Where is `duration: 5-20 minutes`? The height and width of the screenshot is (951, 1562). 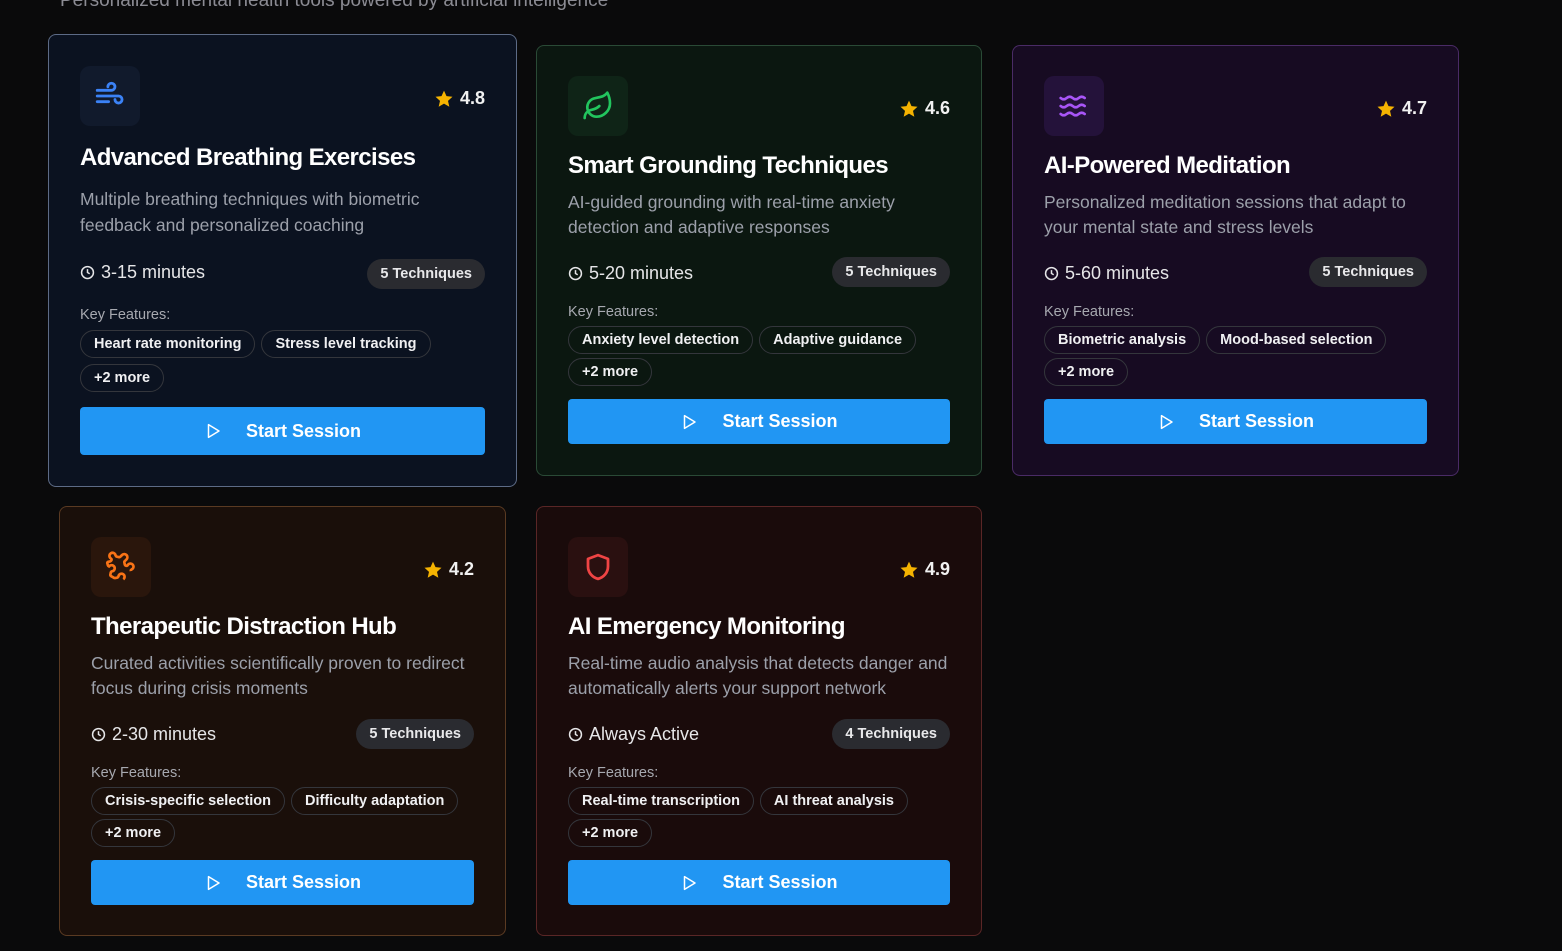 duration: 5-20 minutes is located at coordinates (630, 273).